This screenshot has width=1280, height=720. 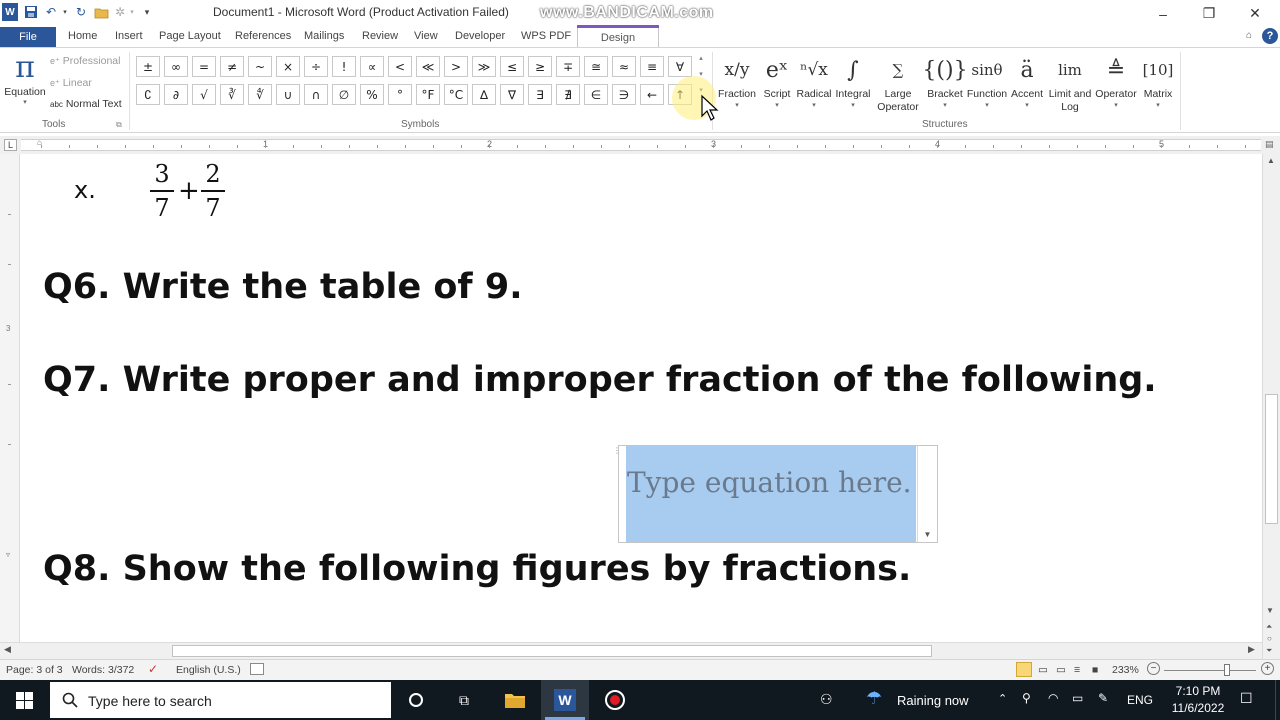 What do you see at coordinates (1027, 81) in the screenshot?
I see `accent-button: ä Accent ▾` at bounding box center [1027, 81].